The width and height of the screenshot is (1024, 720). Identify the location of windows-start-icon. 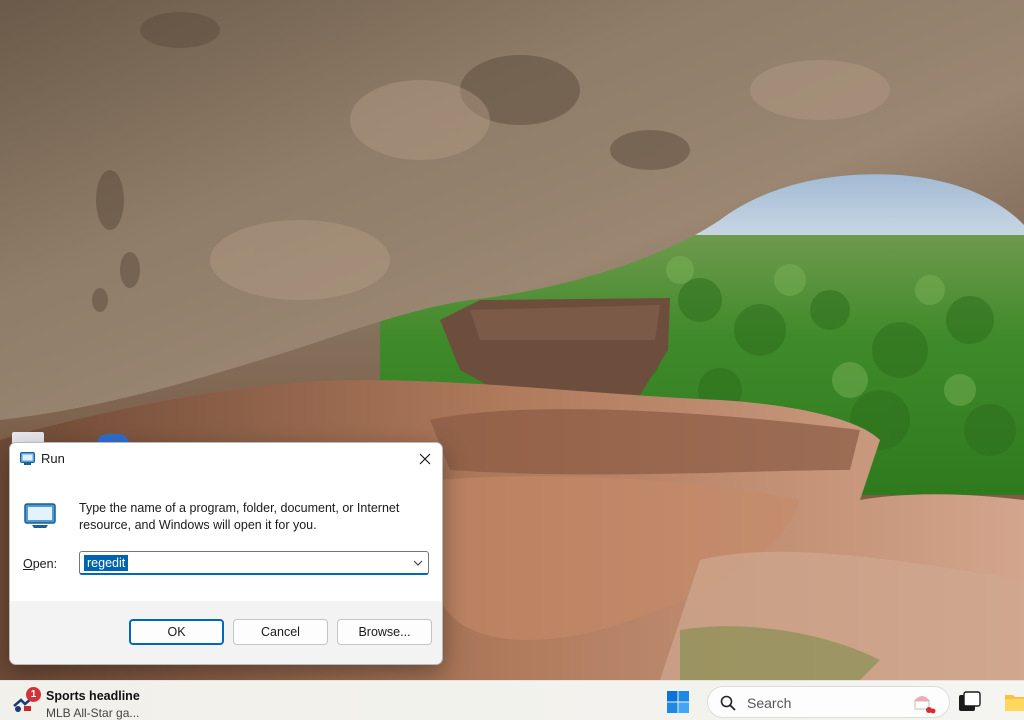
(678, 702).